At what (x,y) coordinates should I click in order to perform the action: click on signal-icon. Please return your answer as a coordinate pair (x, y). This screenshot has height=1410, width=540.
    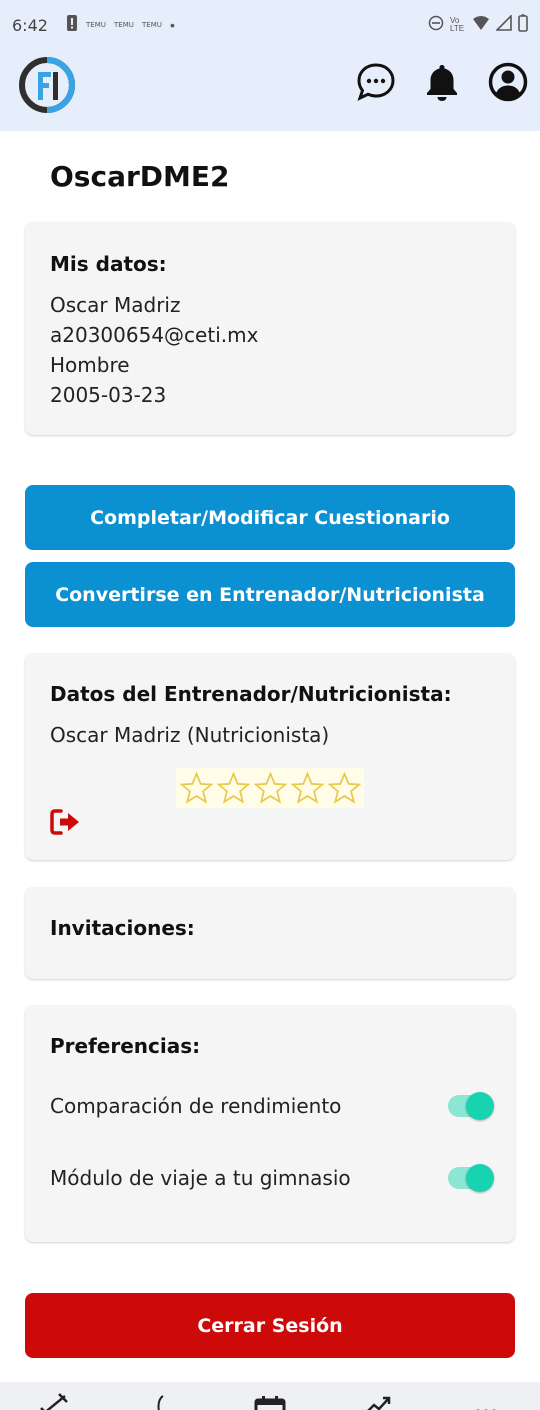
    Looking at the image, I should click on (503, 24).